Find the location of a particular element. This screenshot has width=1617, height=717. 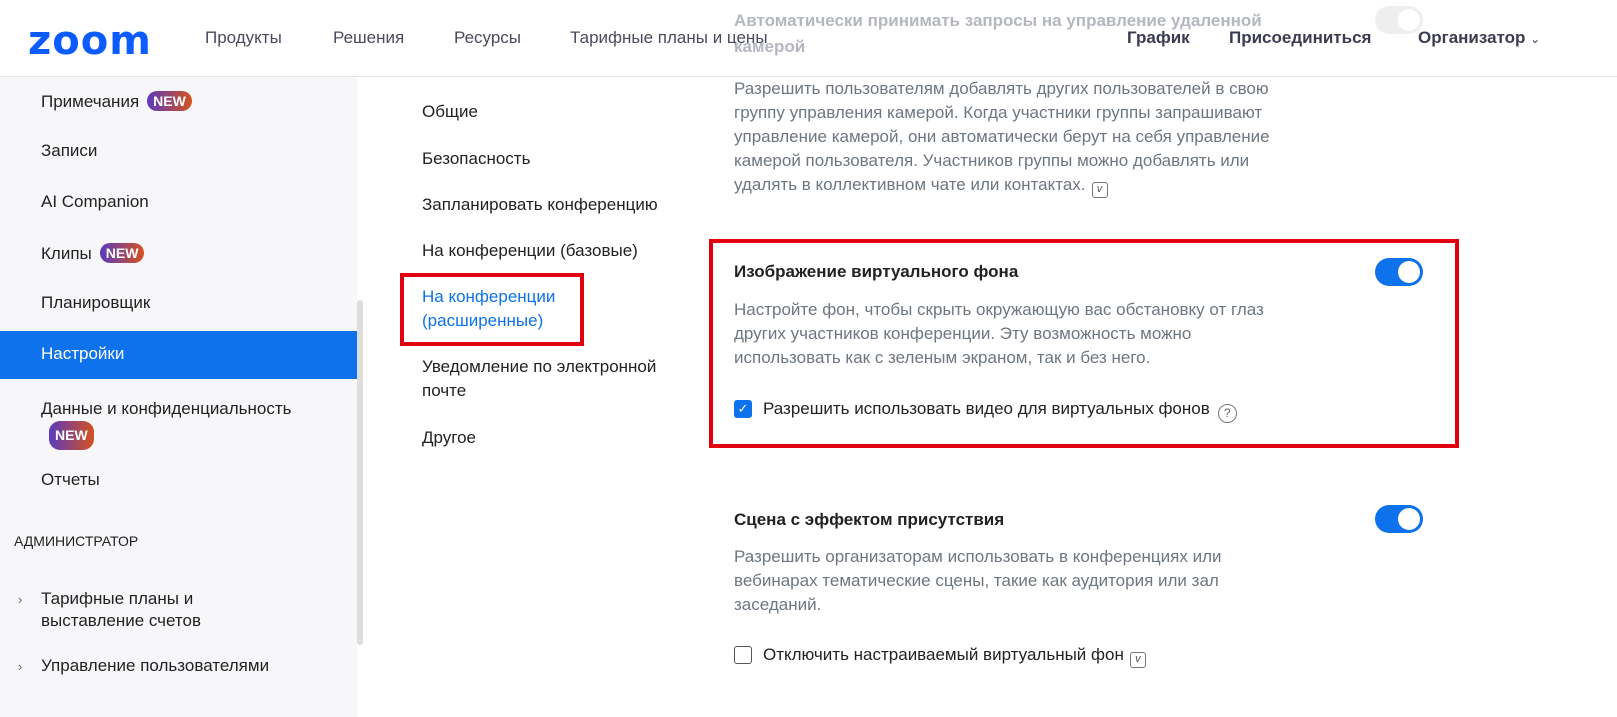

disable-custom-bg-checkbox is located at coordinates (743, 655).